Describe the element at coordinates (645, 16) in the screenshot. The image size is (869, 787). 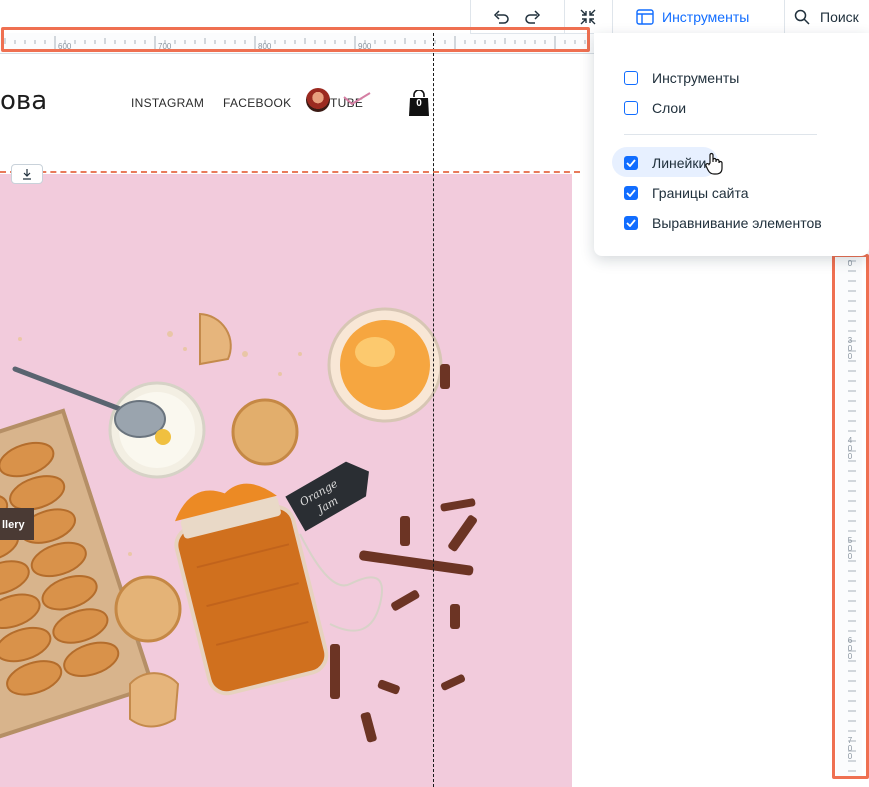
I see `panel-icon` at that location.